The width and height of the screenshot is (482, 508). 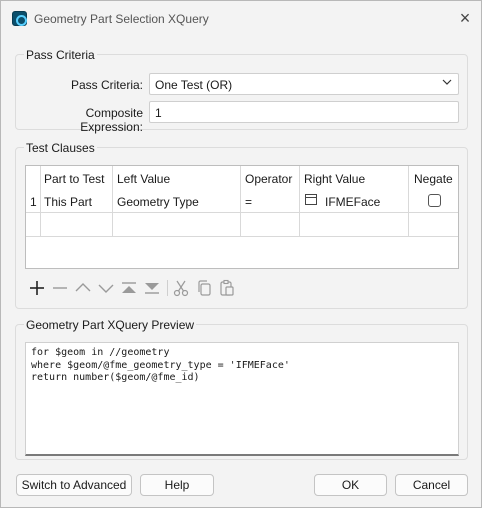 I want to click on right-value-cell: IFMEFace, so click(x=352, y=202).